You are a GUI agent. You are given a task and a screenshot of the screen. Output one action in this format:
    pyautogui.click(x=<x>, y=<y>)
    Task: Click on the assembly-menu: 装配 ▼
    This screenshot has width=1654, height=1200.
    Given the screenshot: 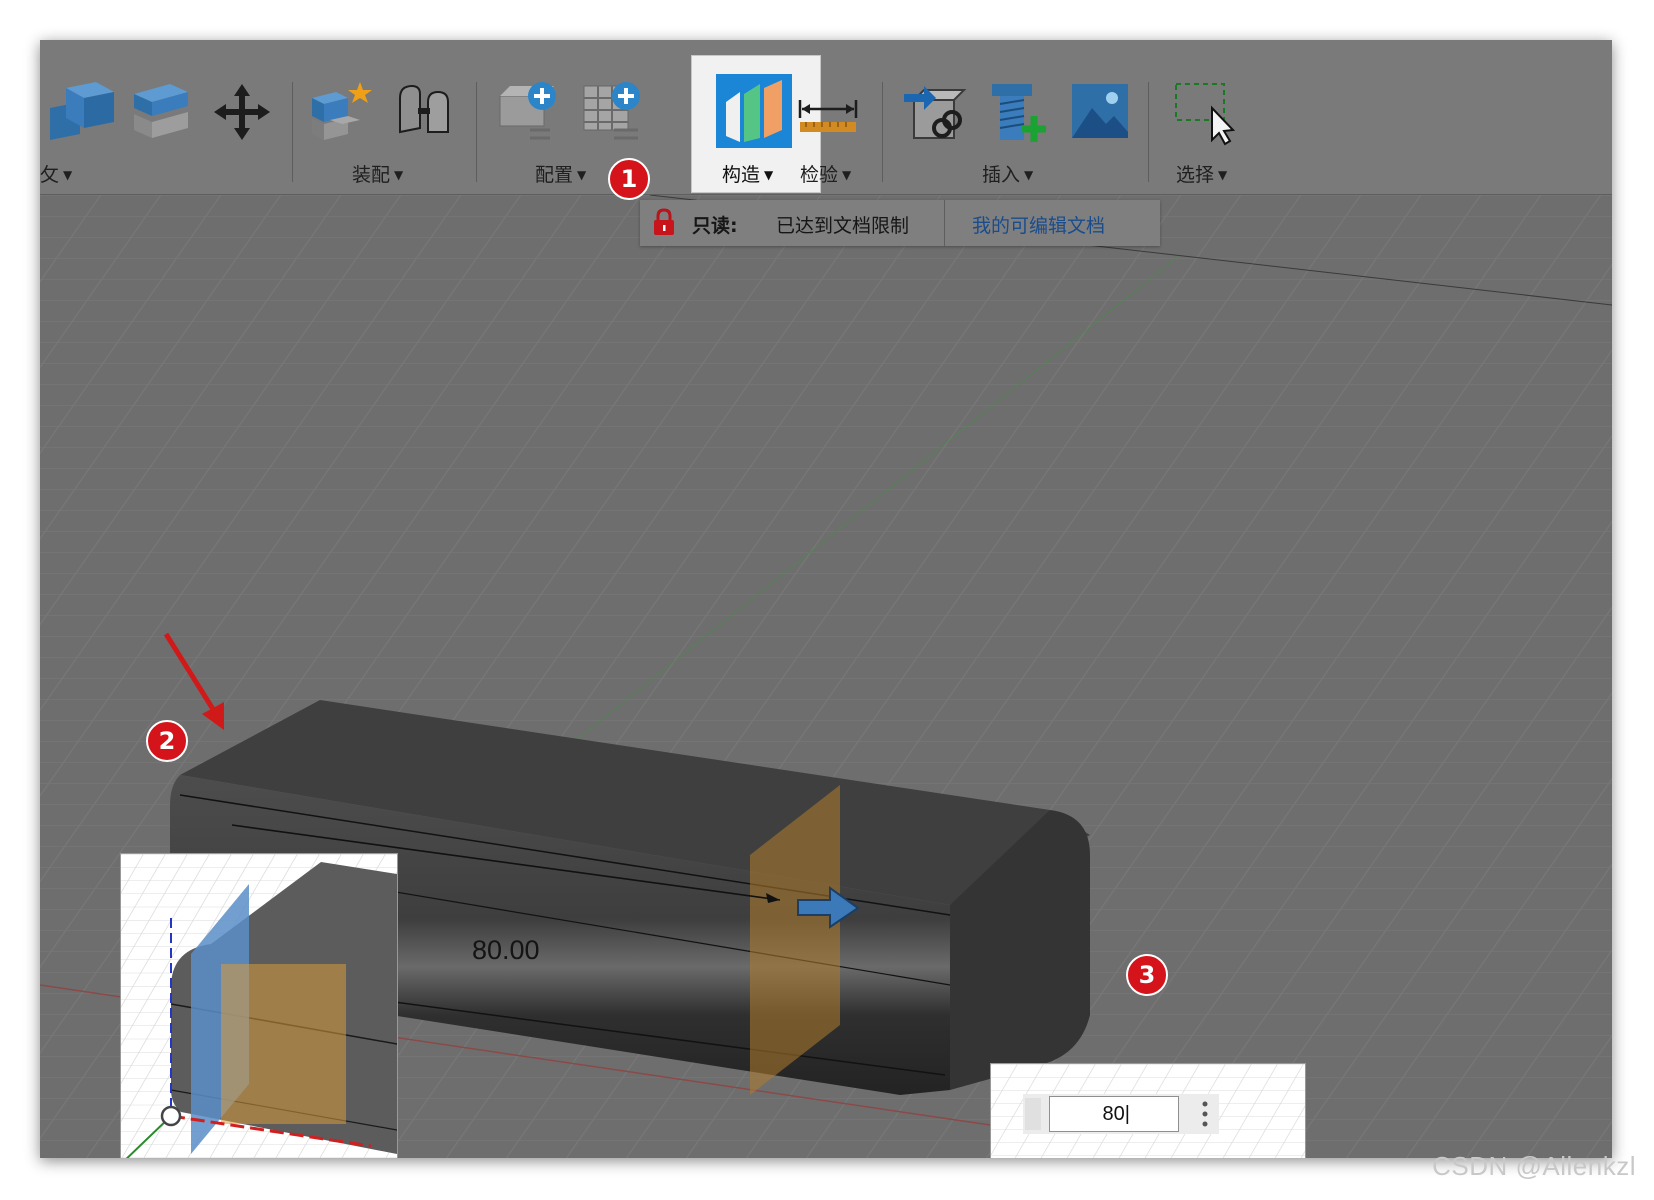 What is the action you would take?
    pyautogui.click(x=377, y=173)
    